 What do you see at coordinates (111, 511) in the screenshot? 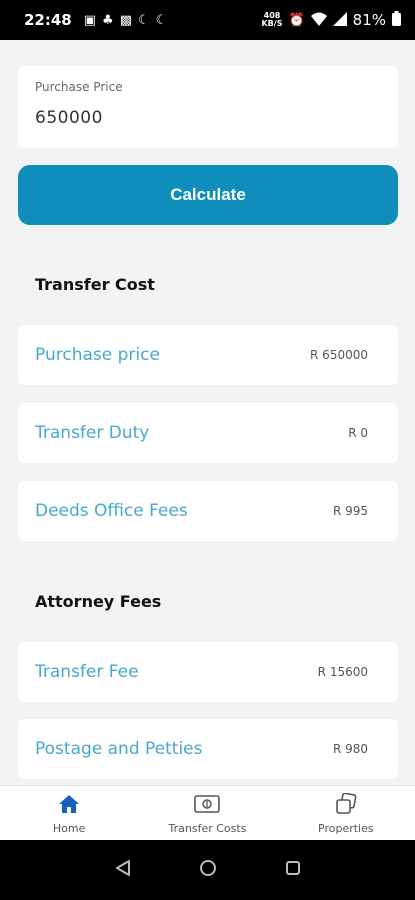
I see `row-label: Deeds Office Fees` at bounding box center [111, 511].